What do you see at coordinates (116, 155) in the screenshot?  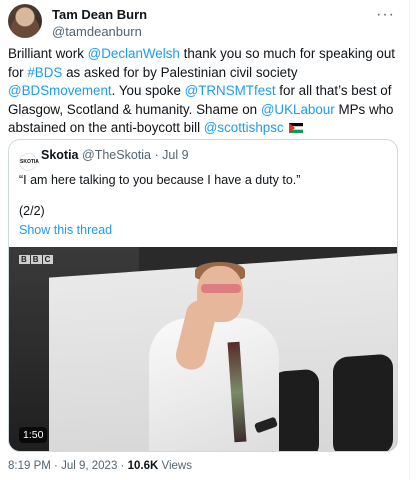 I see `quoted-author-handle: @TheSkotia` at bounding box center [116, 155].